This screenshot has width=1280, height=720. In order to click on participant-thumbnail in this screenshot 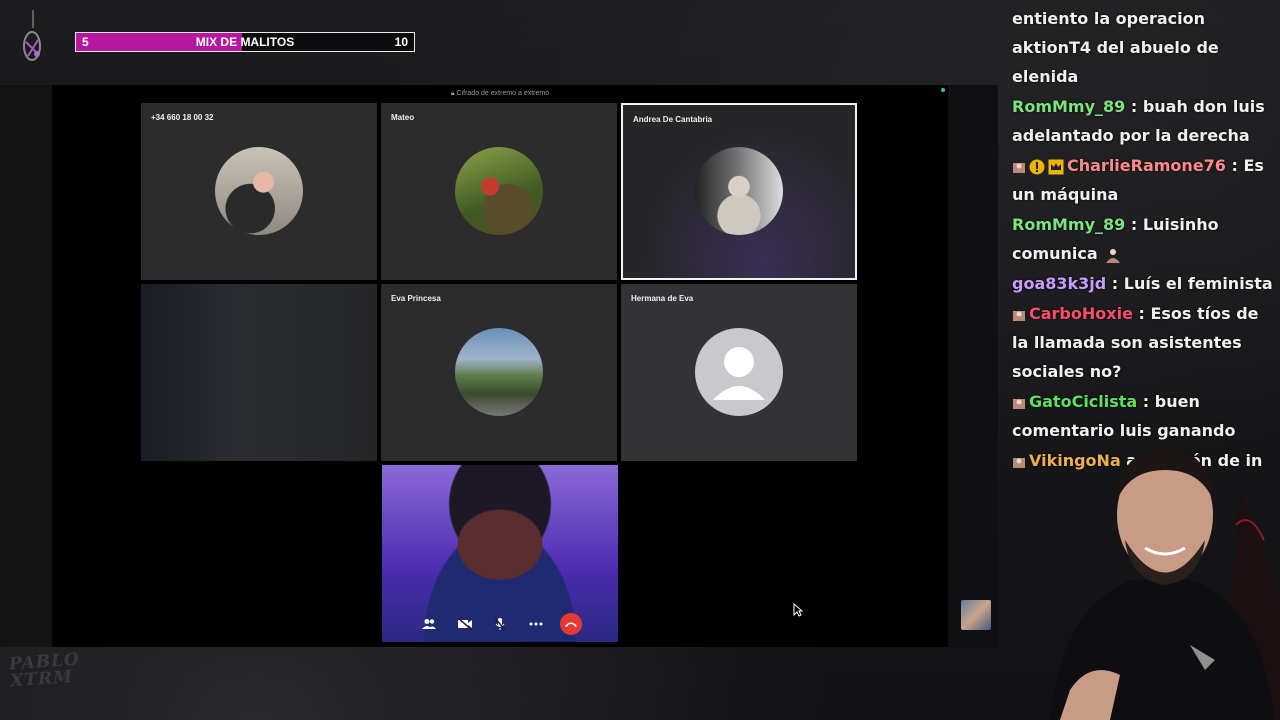, I will do `click(976, 615)`.